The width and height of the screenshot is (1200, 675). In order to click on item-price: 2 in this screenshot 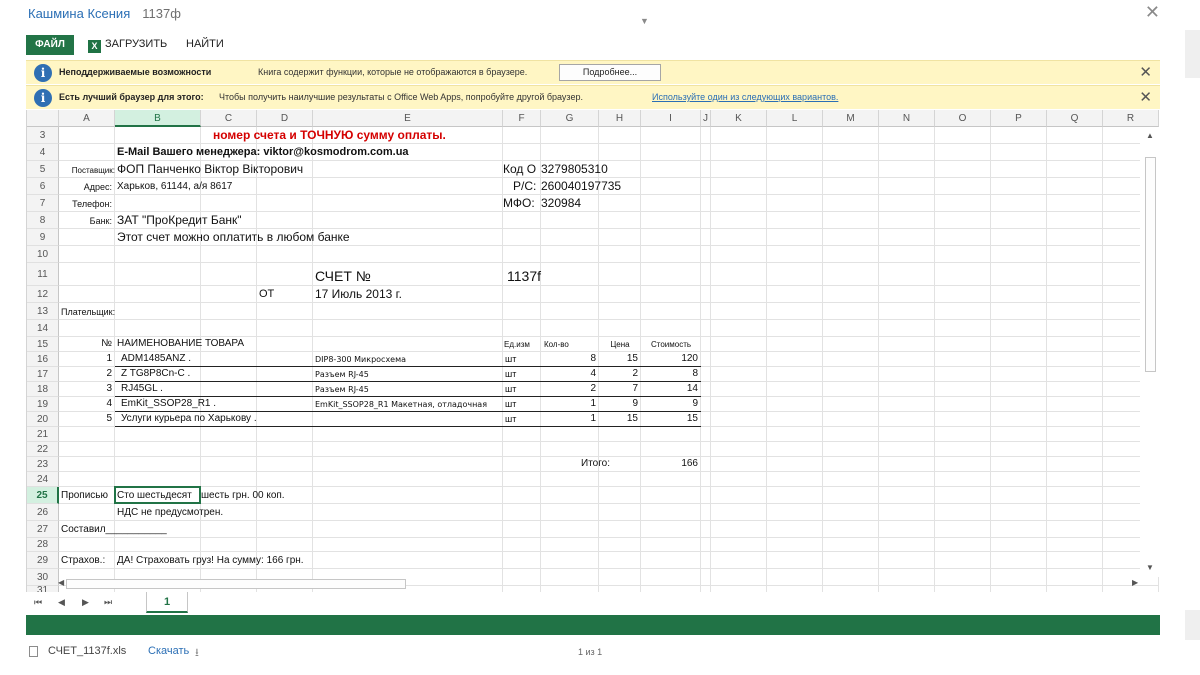, I will do `click(635, 373)`.